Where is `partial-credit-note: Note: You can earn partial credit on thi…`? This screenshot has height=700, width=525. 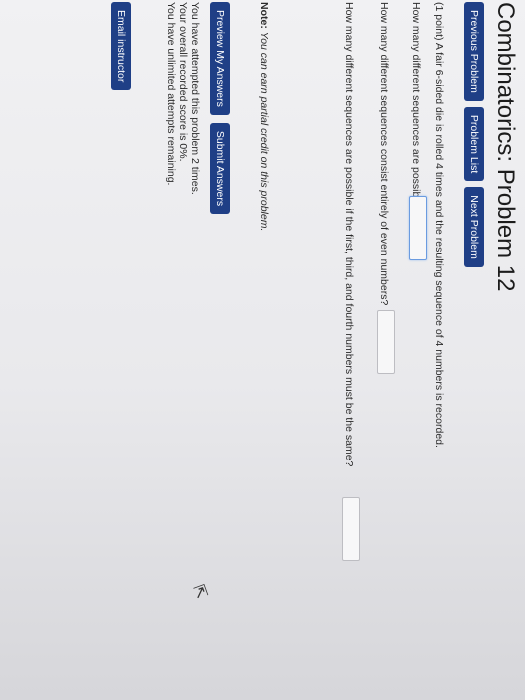
partial-credit-note: Note: You can earn partial credit on thi… is located at coordinates (264, 116).